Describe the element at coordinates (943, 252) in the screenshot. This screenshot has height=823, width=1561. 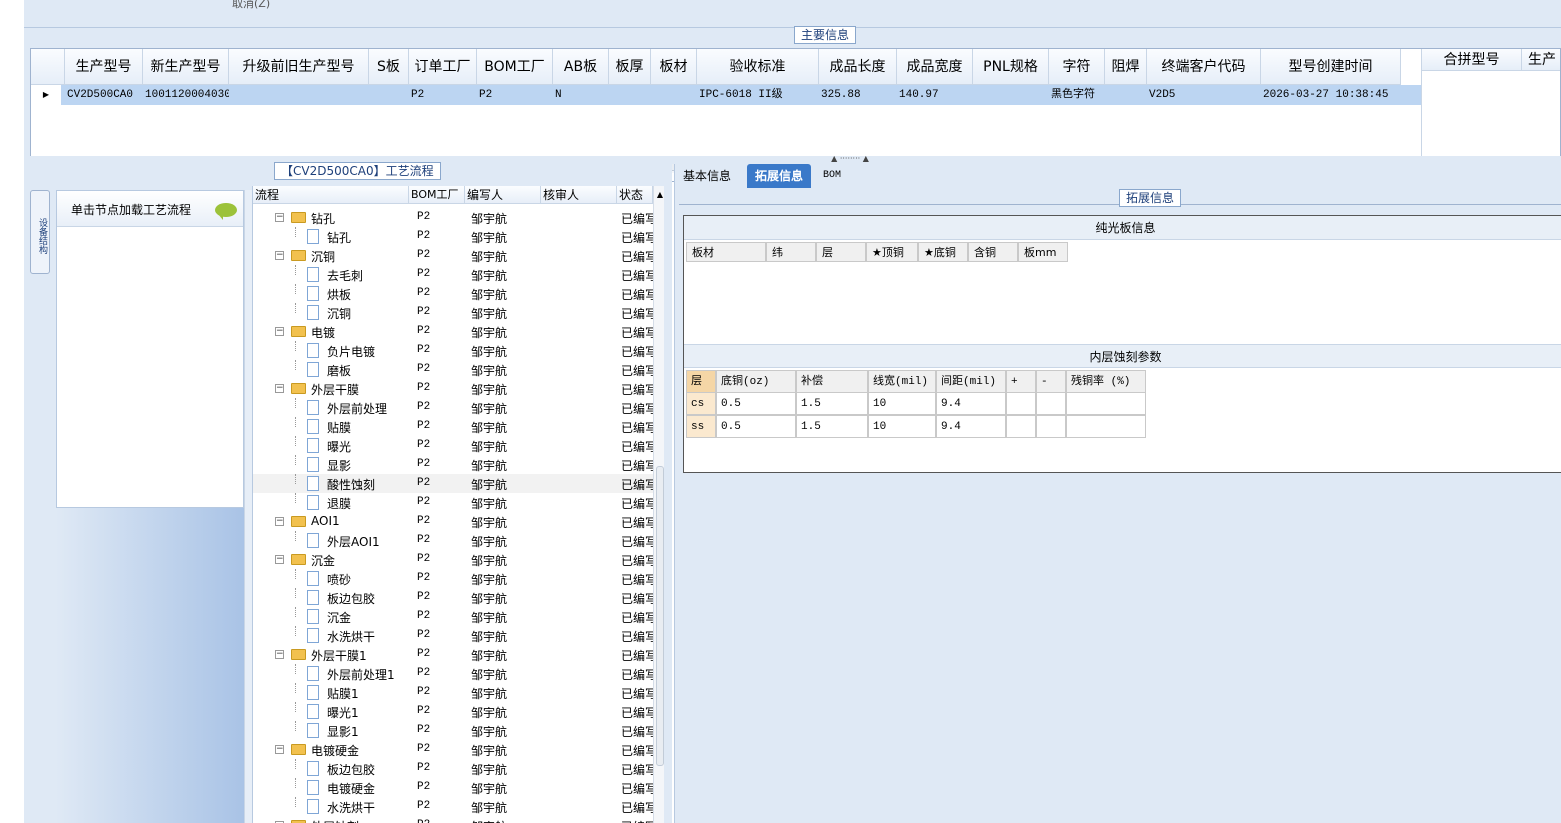
I see `plain-board-column-header: ★底铜` at that location.